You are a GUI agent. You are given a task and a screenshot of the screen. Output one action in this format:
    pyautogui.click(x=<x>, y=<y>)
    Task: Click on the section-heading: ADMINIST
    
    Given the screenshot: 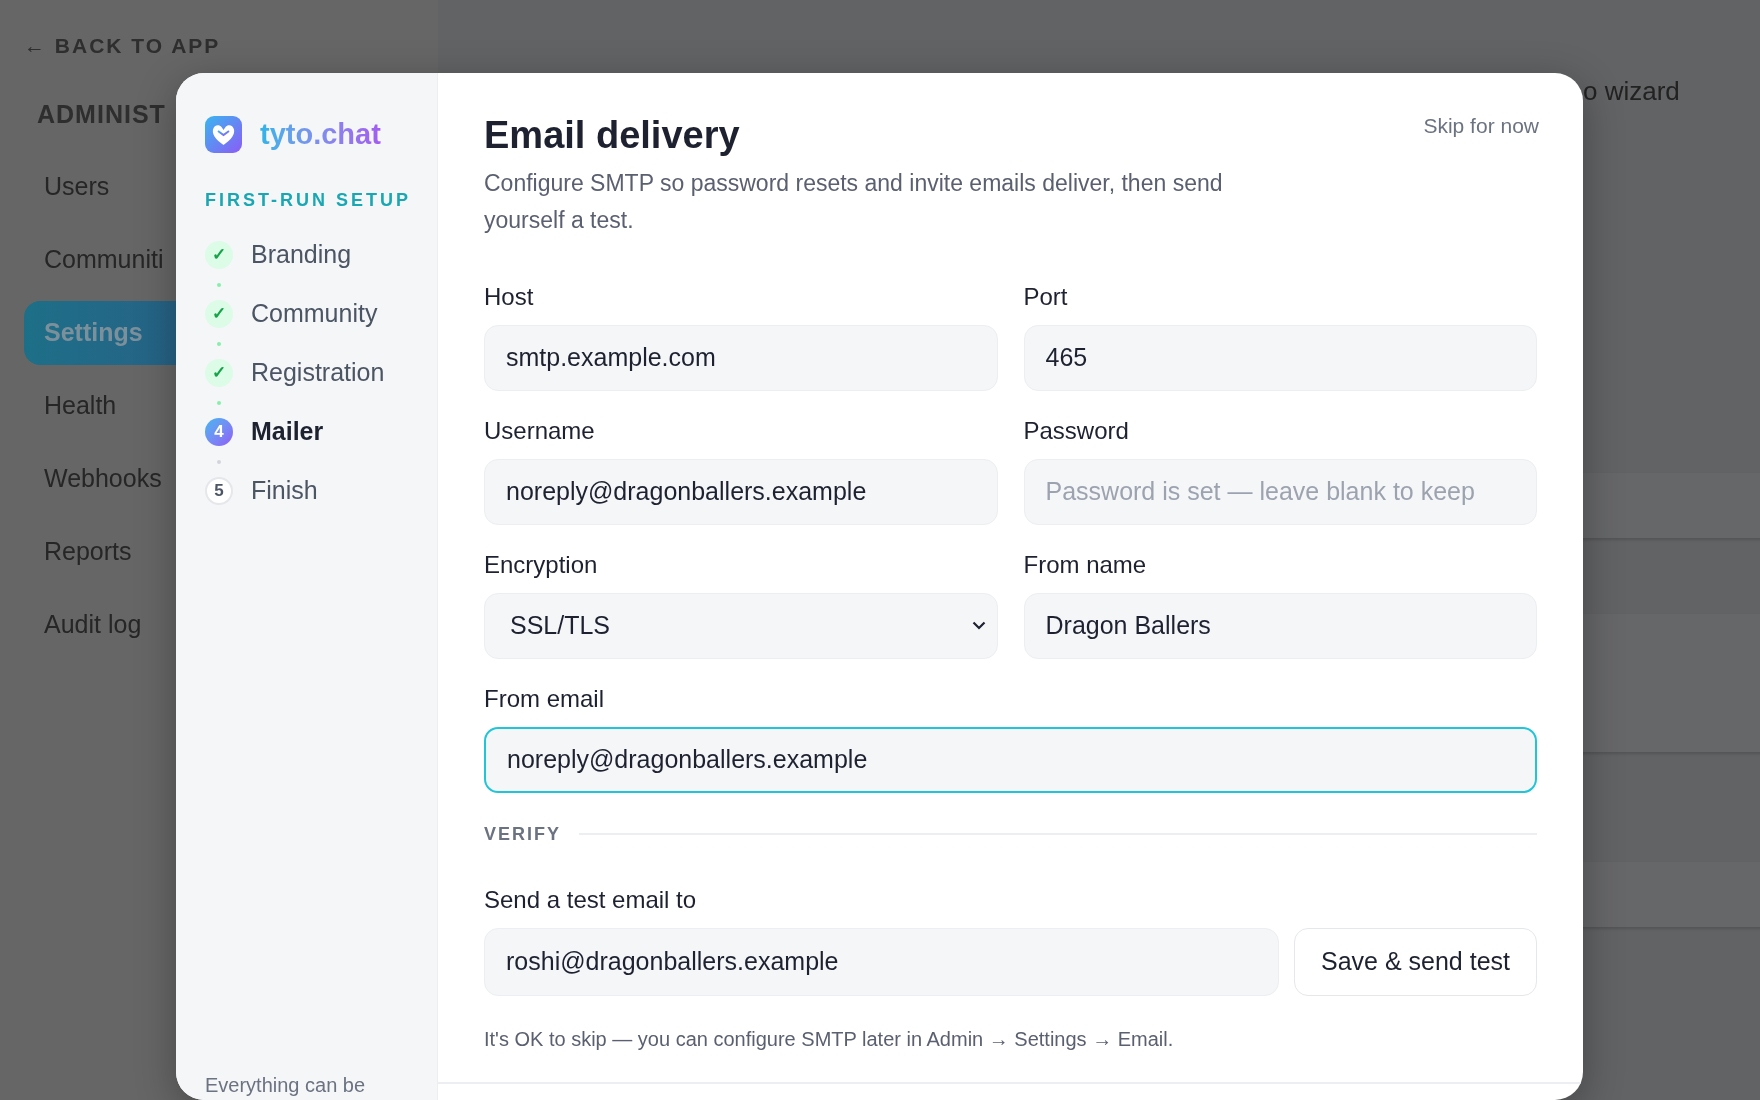 What is the action you would take?
    pyautogui.click(x=101, y=114)
    